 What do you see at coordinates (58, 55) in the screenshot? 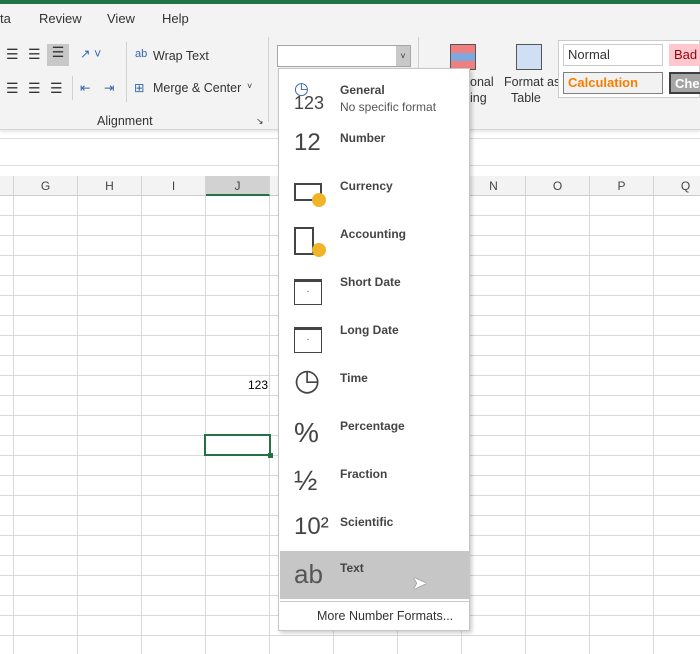
I see `align-bottom-icon: ☰` at bounding box center [58, 55].